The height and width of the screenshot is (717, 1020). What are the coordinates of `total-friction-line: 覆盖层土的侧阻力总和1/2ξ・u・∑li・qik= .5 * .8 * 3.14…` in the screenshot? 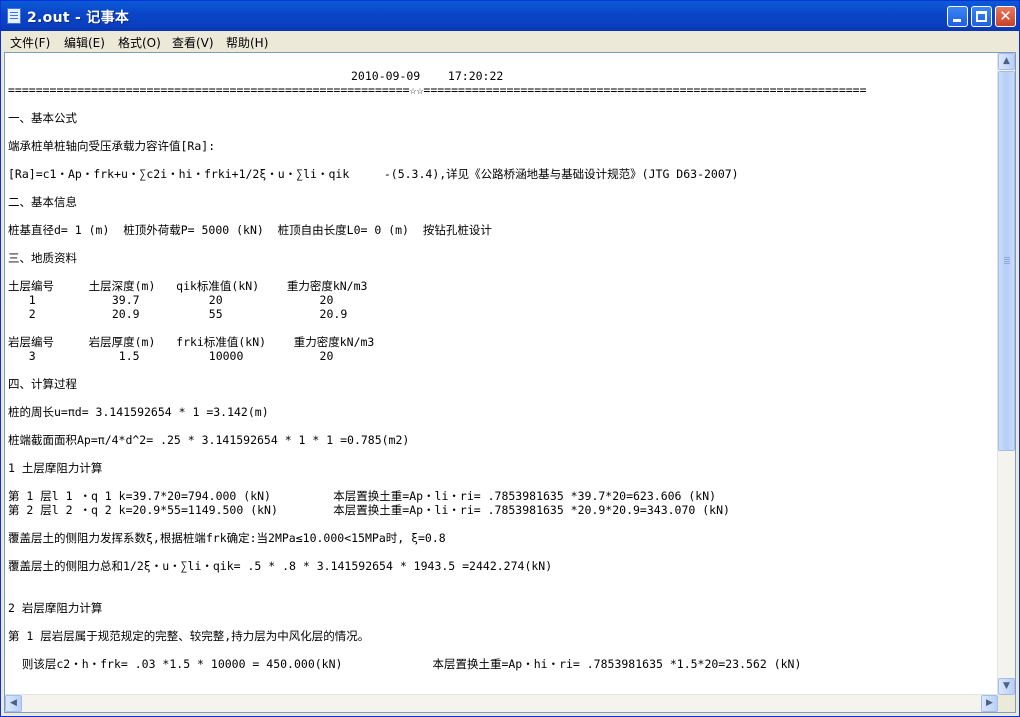 It's located at (280, 566).